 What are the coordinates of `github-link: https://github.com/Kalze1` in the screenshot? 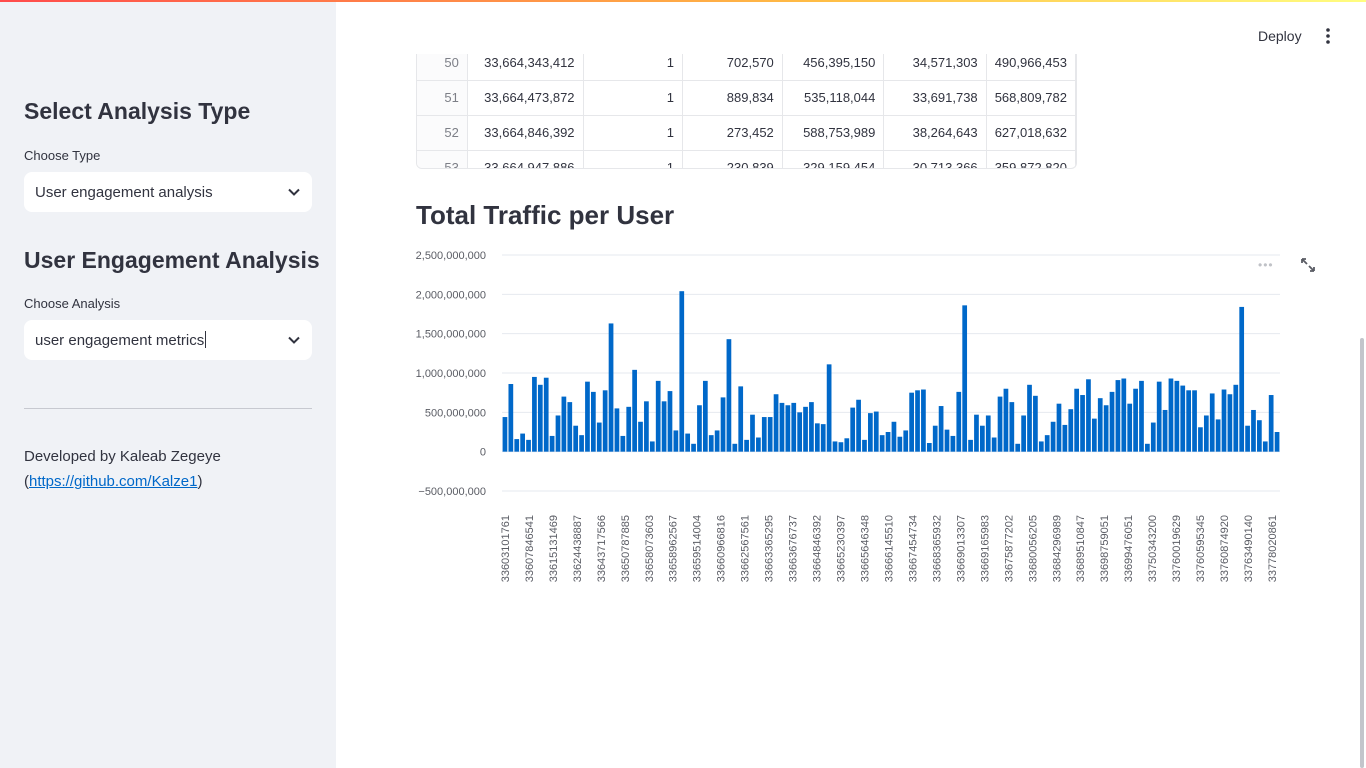 It's located at (113, 481).